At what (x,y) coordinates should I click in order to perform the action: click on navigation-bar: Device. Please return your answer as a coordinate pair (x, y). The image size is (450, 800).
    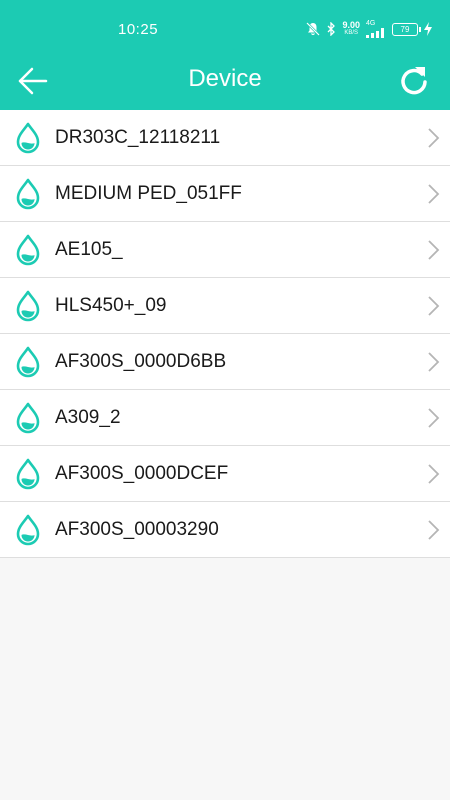
    Looking at the image, I should click on (225, 80).